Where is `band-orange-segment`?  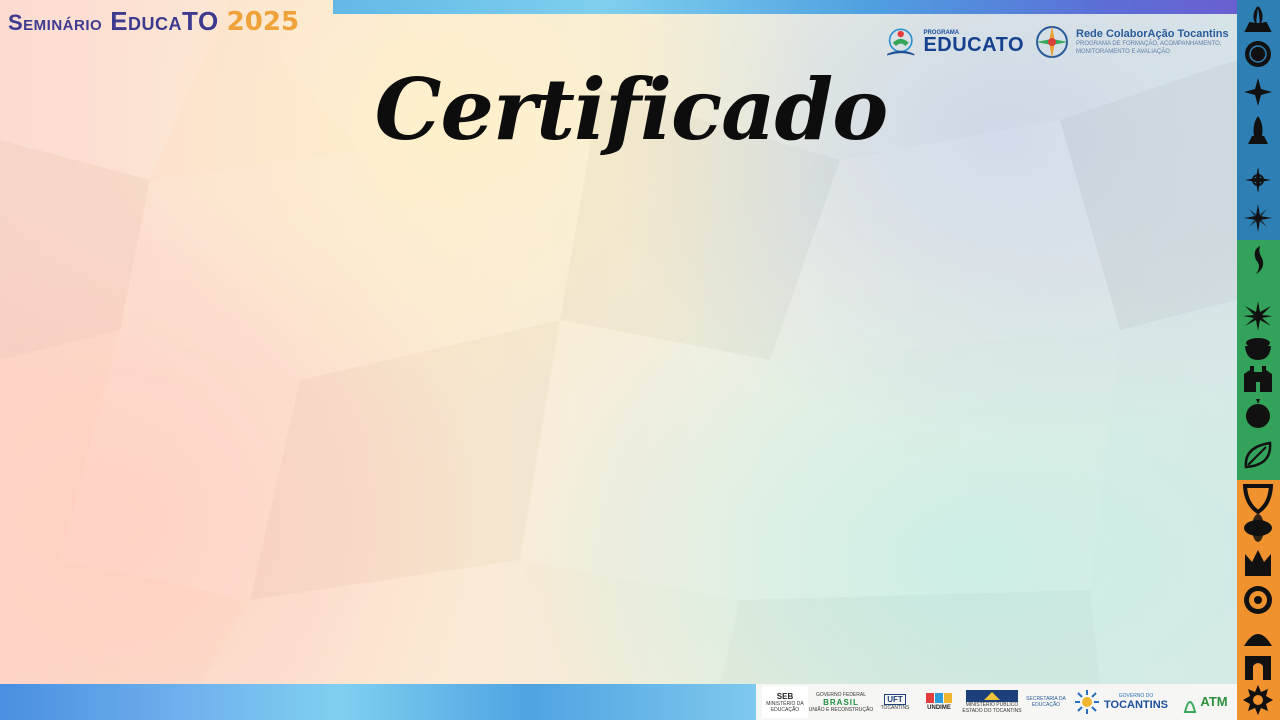 band-orange-segment is located at coordinates (1258, 600).